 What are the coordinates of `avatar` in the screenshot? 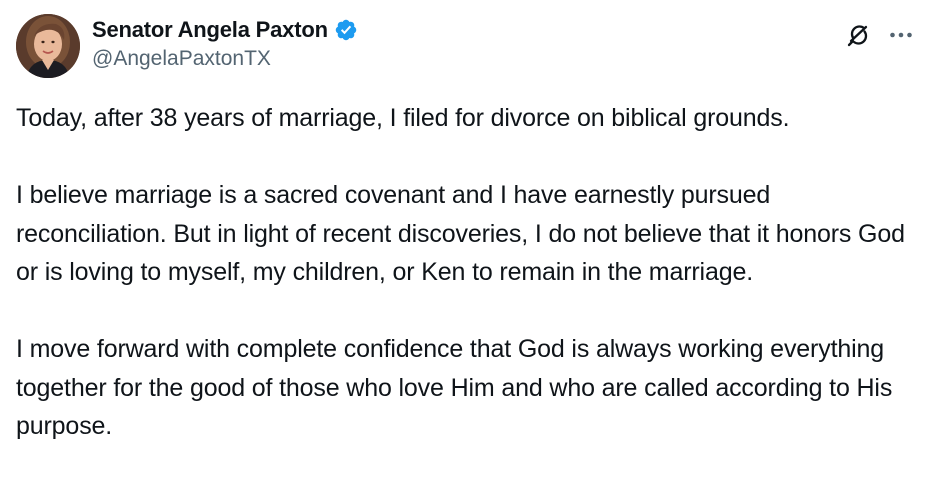 It's located at (48, 46).